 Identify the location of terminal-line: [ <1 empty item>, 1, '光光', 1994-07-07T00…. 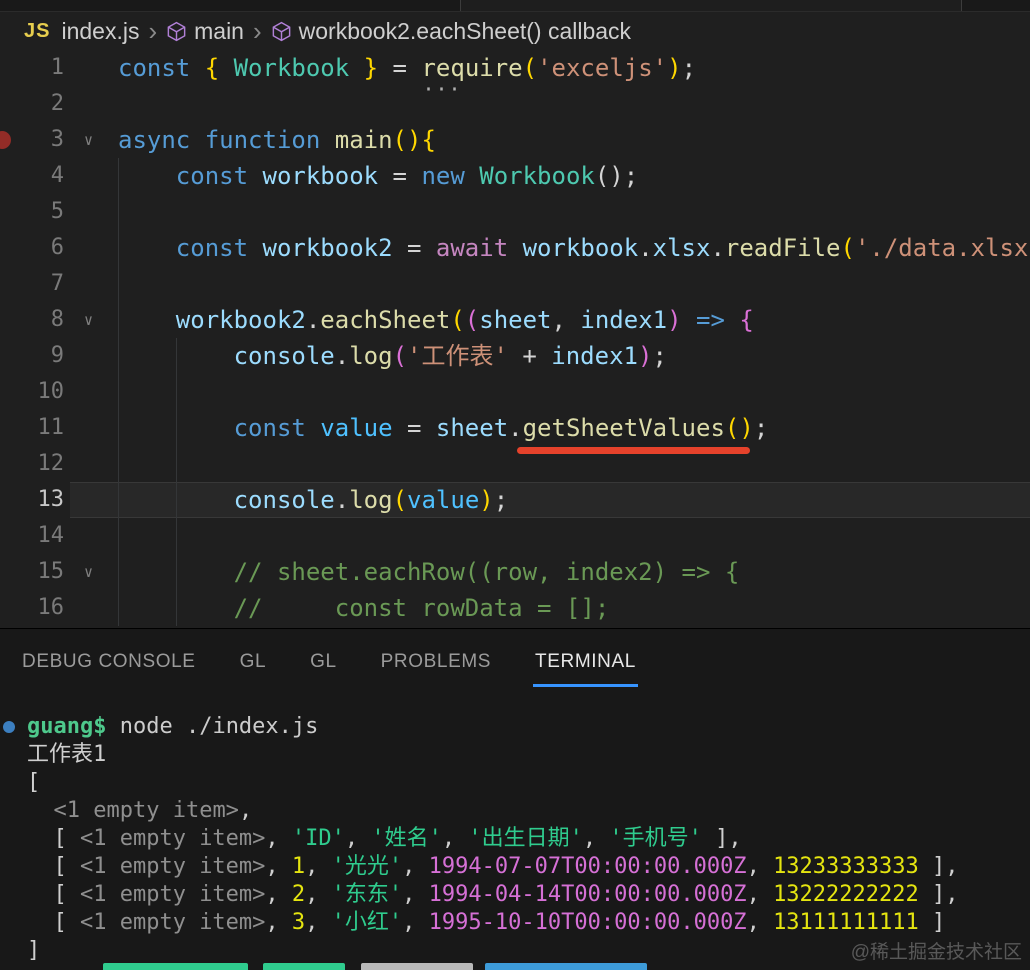
(493, 866).